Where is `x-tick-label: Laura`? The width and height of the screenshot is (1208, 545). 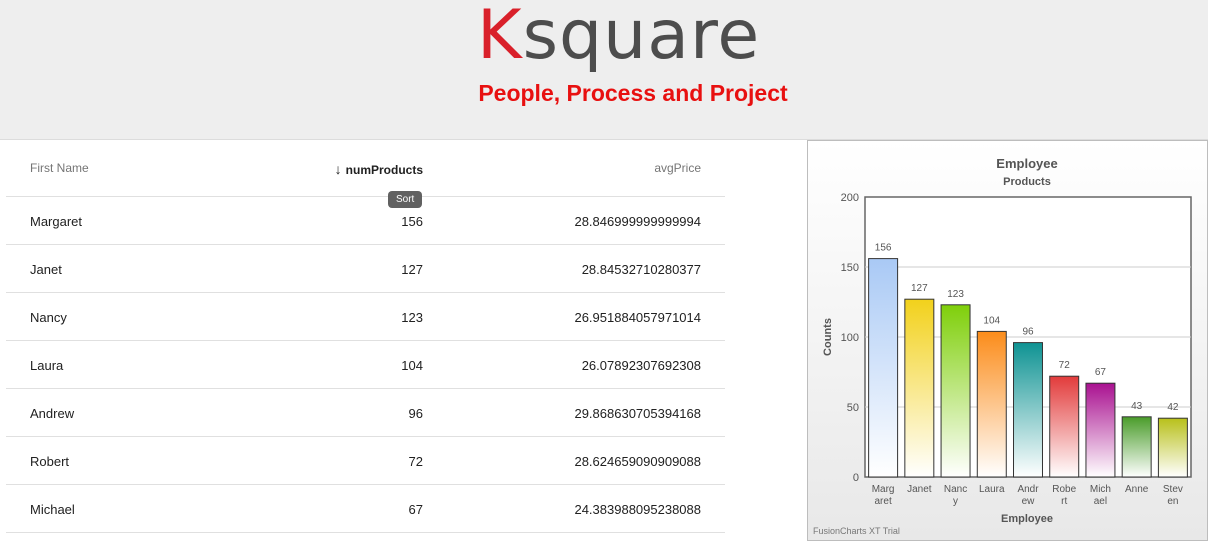 x-tick-label: Laura is located at coordinates (992, 489).